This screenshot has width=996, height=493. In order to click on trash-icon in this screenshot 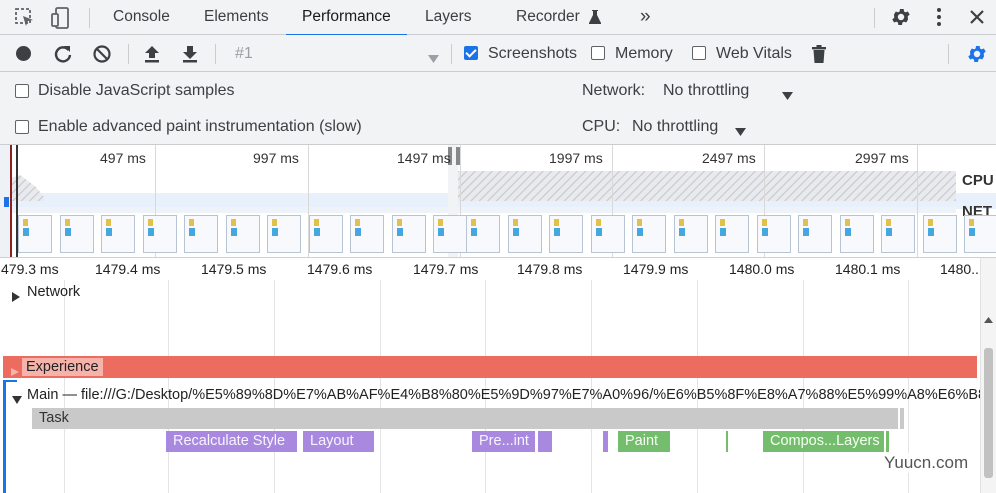, I will do `click(819, 54)`.